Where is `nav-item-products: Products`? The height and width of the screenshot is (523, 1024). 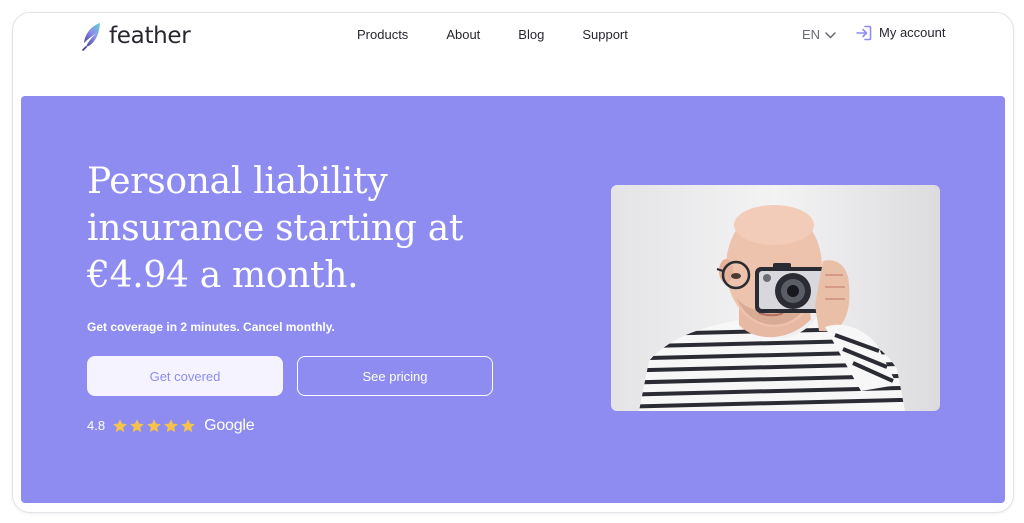 nav-item-products: Products is located at coordinates (382, 35).